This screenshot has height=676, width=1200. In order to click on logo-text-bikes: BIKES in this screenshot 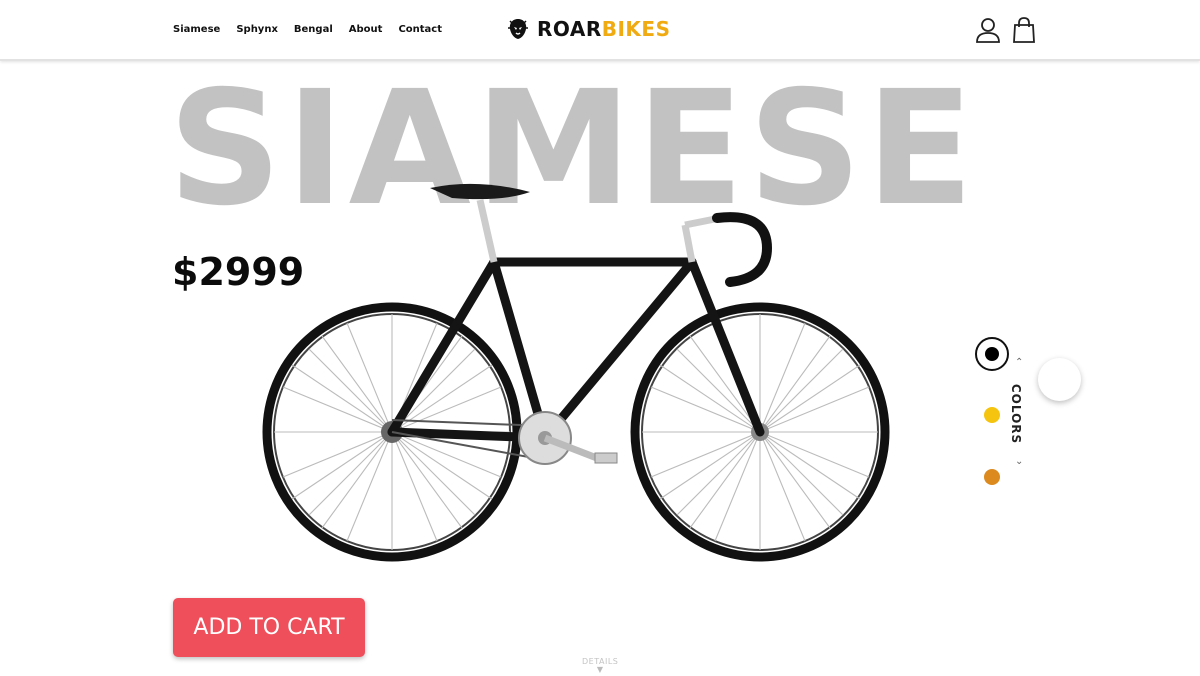, I will do `click(636, 29)`.